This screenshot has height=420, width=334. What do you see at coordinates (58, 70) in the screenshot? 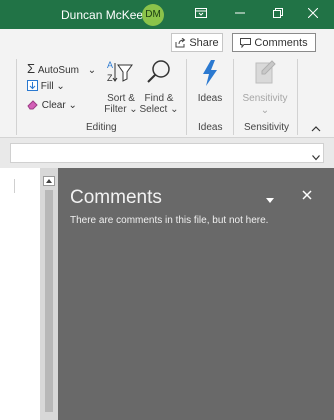
I see `autosum-label: AutoSum` at bounding box center [58, 70].